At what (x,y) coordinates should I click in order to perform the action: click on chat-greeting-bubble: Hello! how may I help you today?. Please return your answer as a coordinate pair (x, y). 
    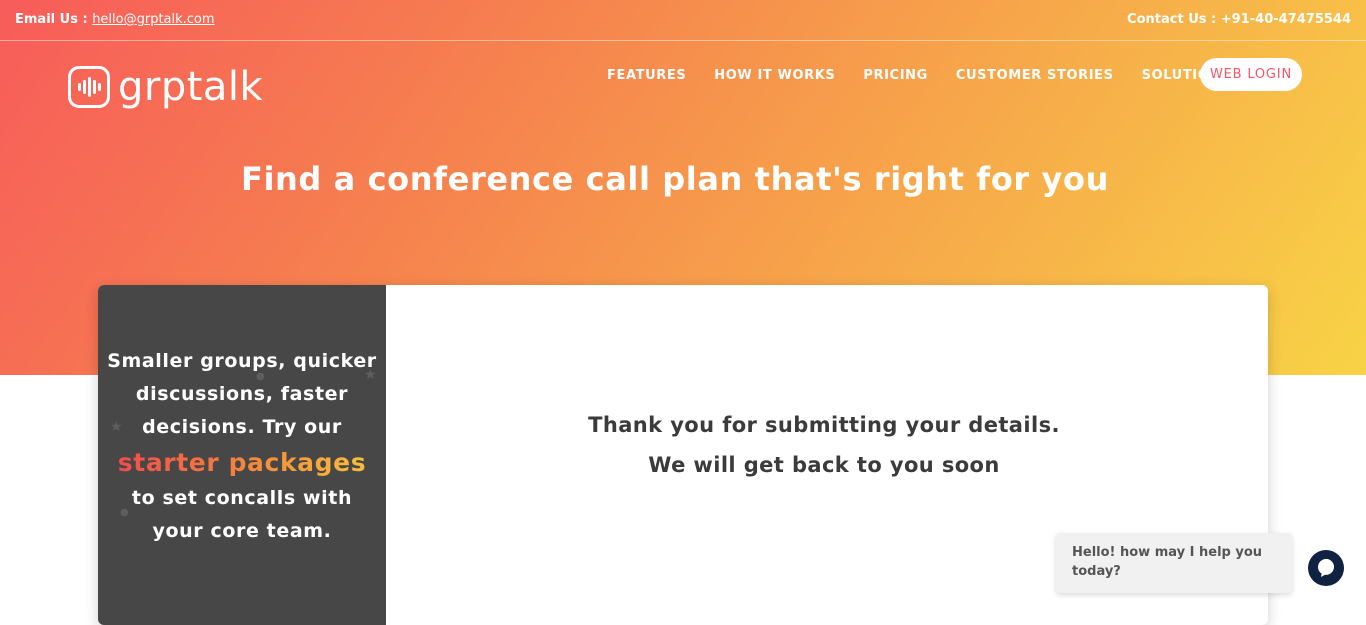
    Looking at the image, I should click on (1174, 563).